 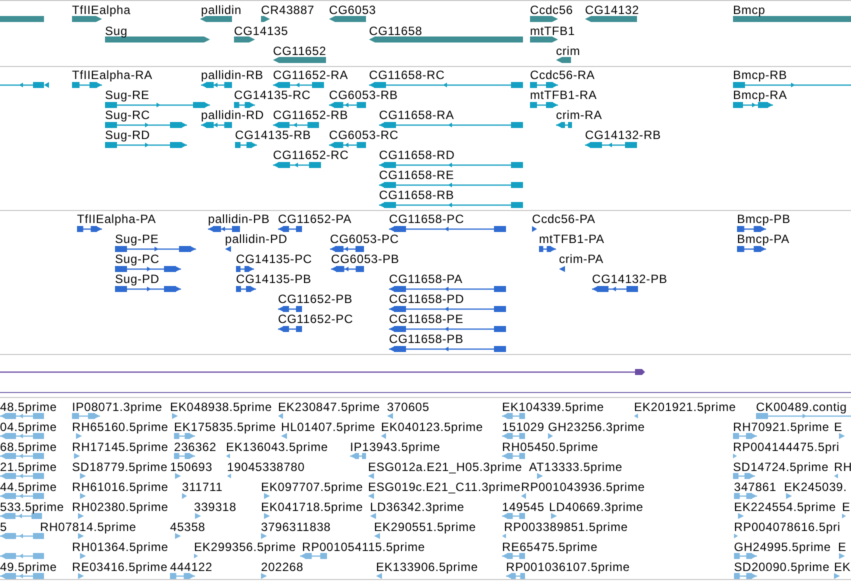 What do you see at coordinates (583, 487) in the screenshot?
I see `read-label: RP001043936.5prime` at bounding box center [583, 487].